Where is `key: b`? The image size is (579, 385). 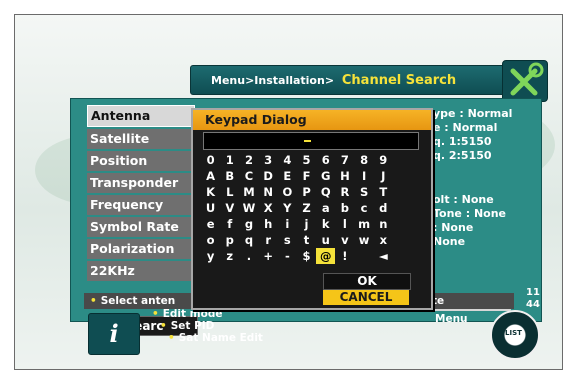 key: b is located at coordinates (344, 208).